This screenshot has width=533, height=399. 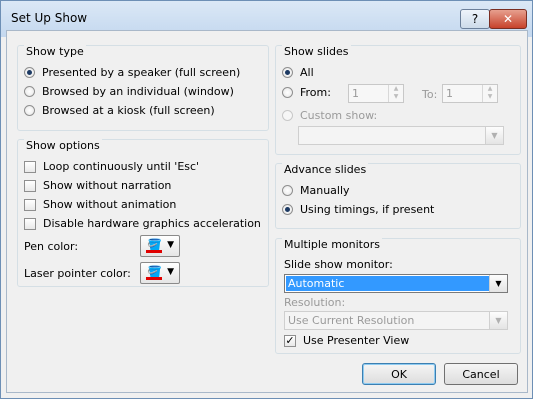 I want to click on check-without-animation: Show without animation, so click(x=100, y=204).